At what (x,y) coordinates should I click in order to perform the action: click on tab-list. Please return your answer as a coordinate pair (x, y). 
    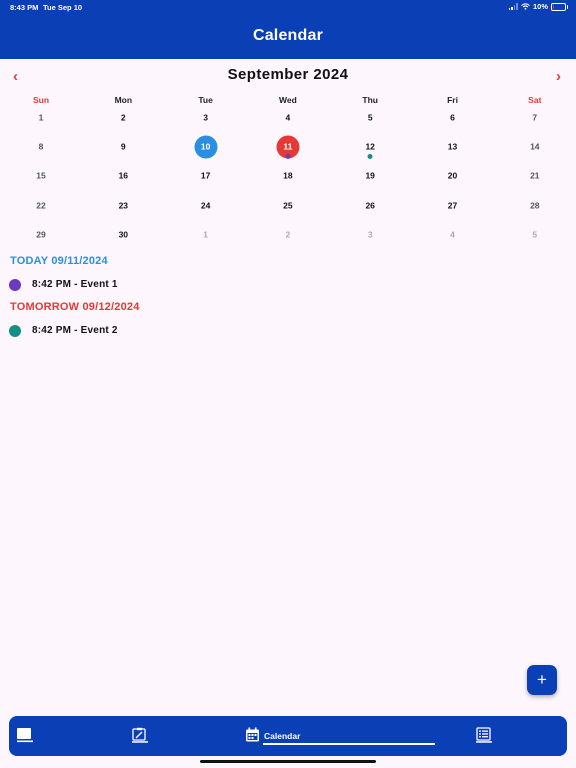
    Looking at the image, I should click on (509, 736).